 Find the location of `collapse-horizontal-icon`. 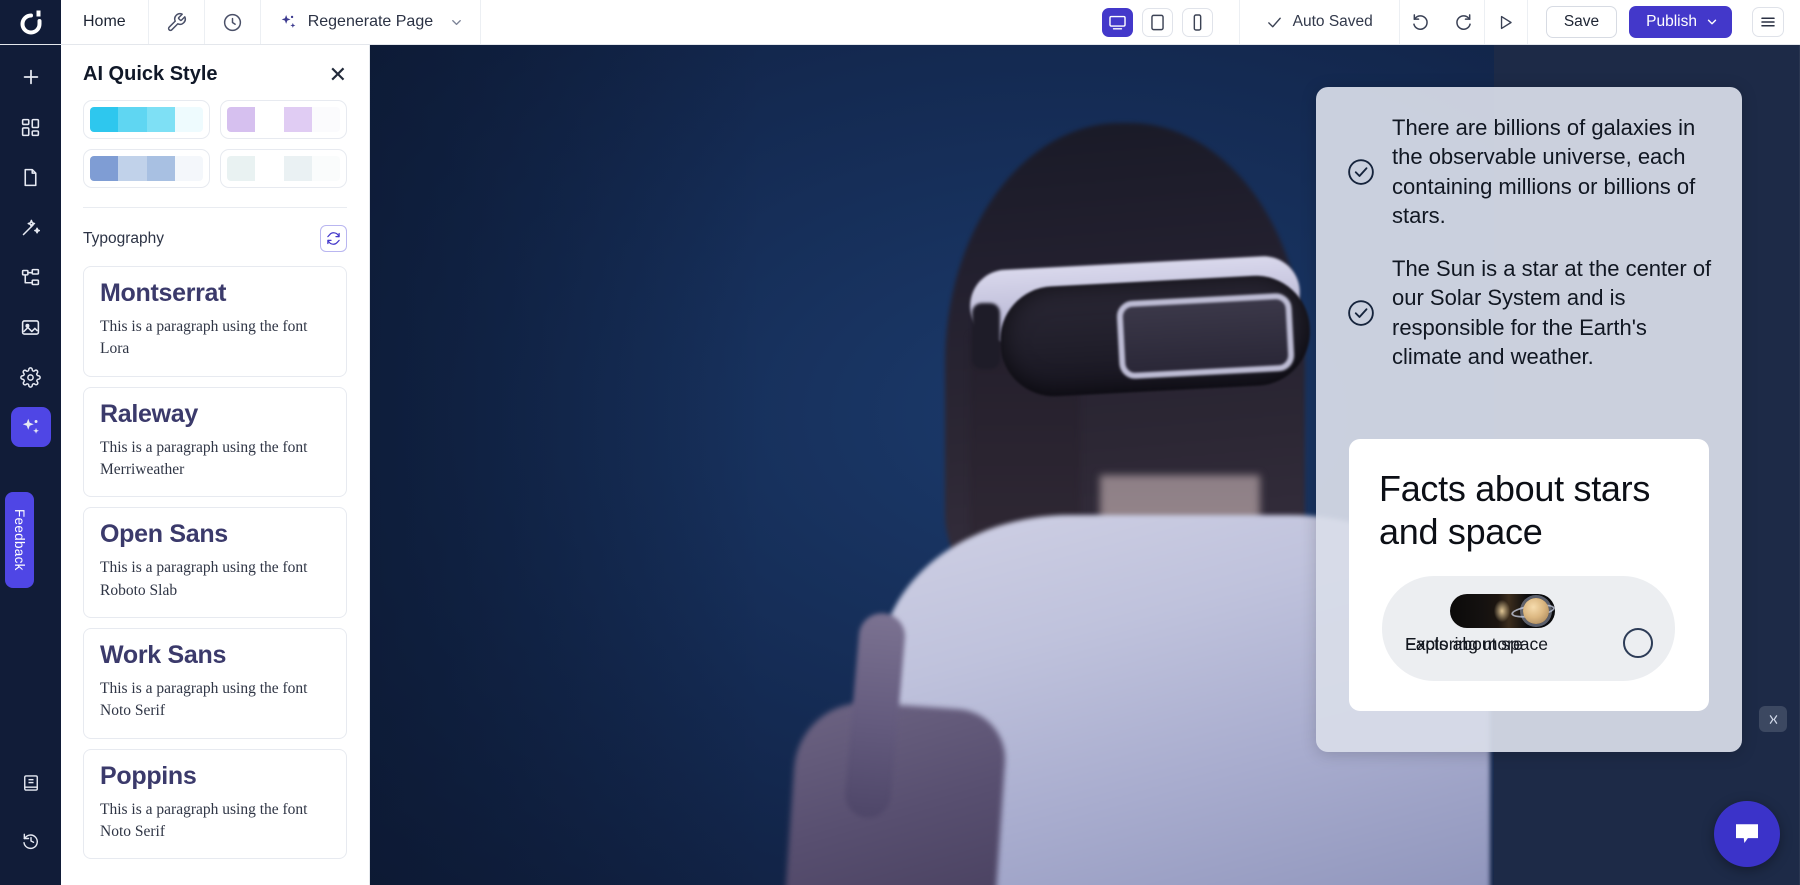

collapse-horizontal-icon is located at coordinates (1773, 719).